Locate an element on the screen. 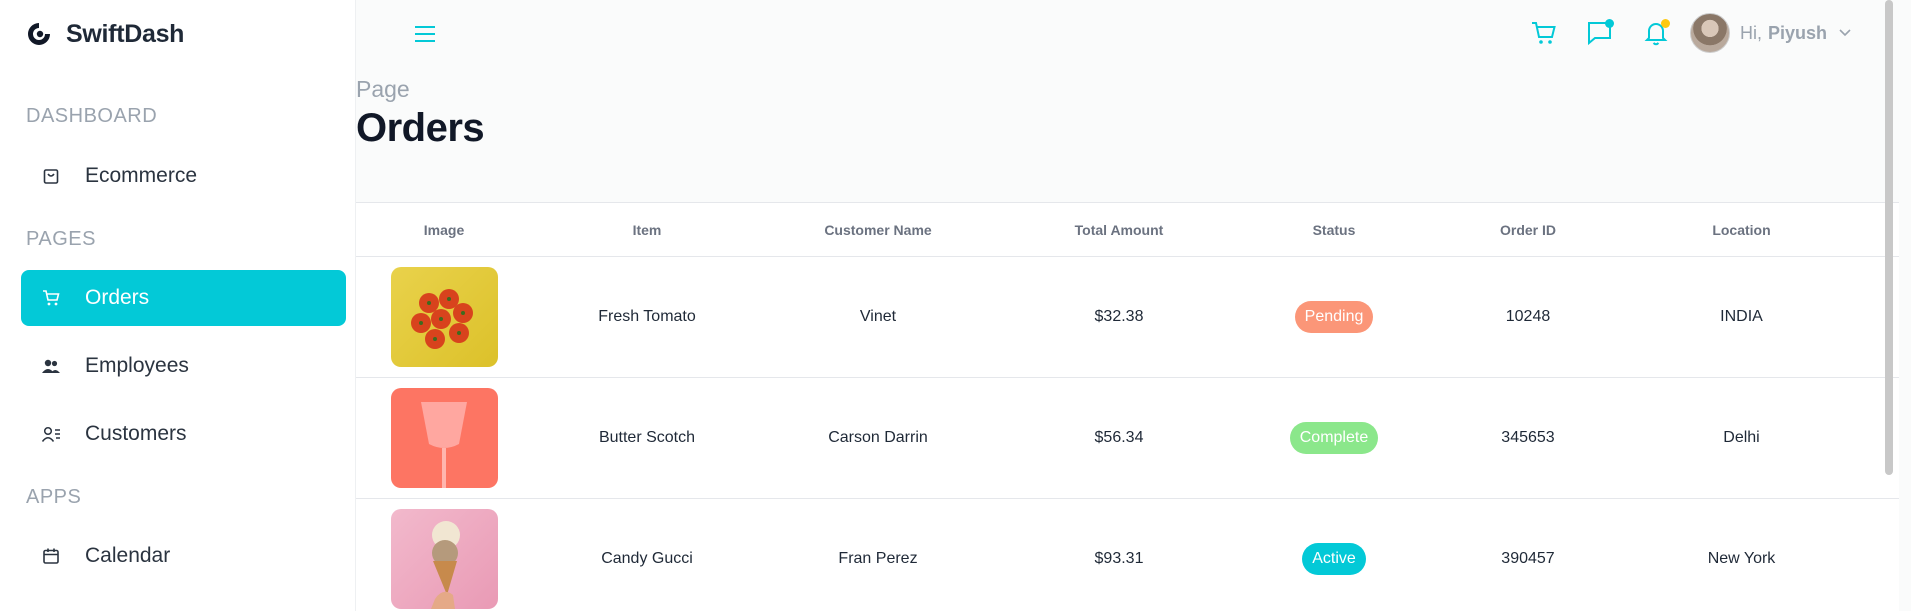 The width and height of the screenshot is (1911, 611). sidebar-item-ecommerce: Ecommerce is located at coordinates (183, 176).